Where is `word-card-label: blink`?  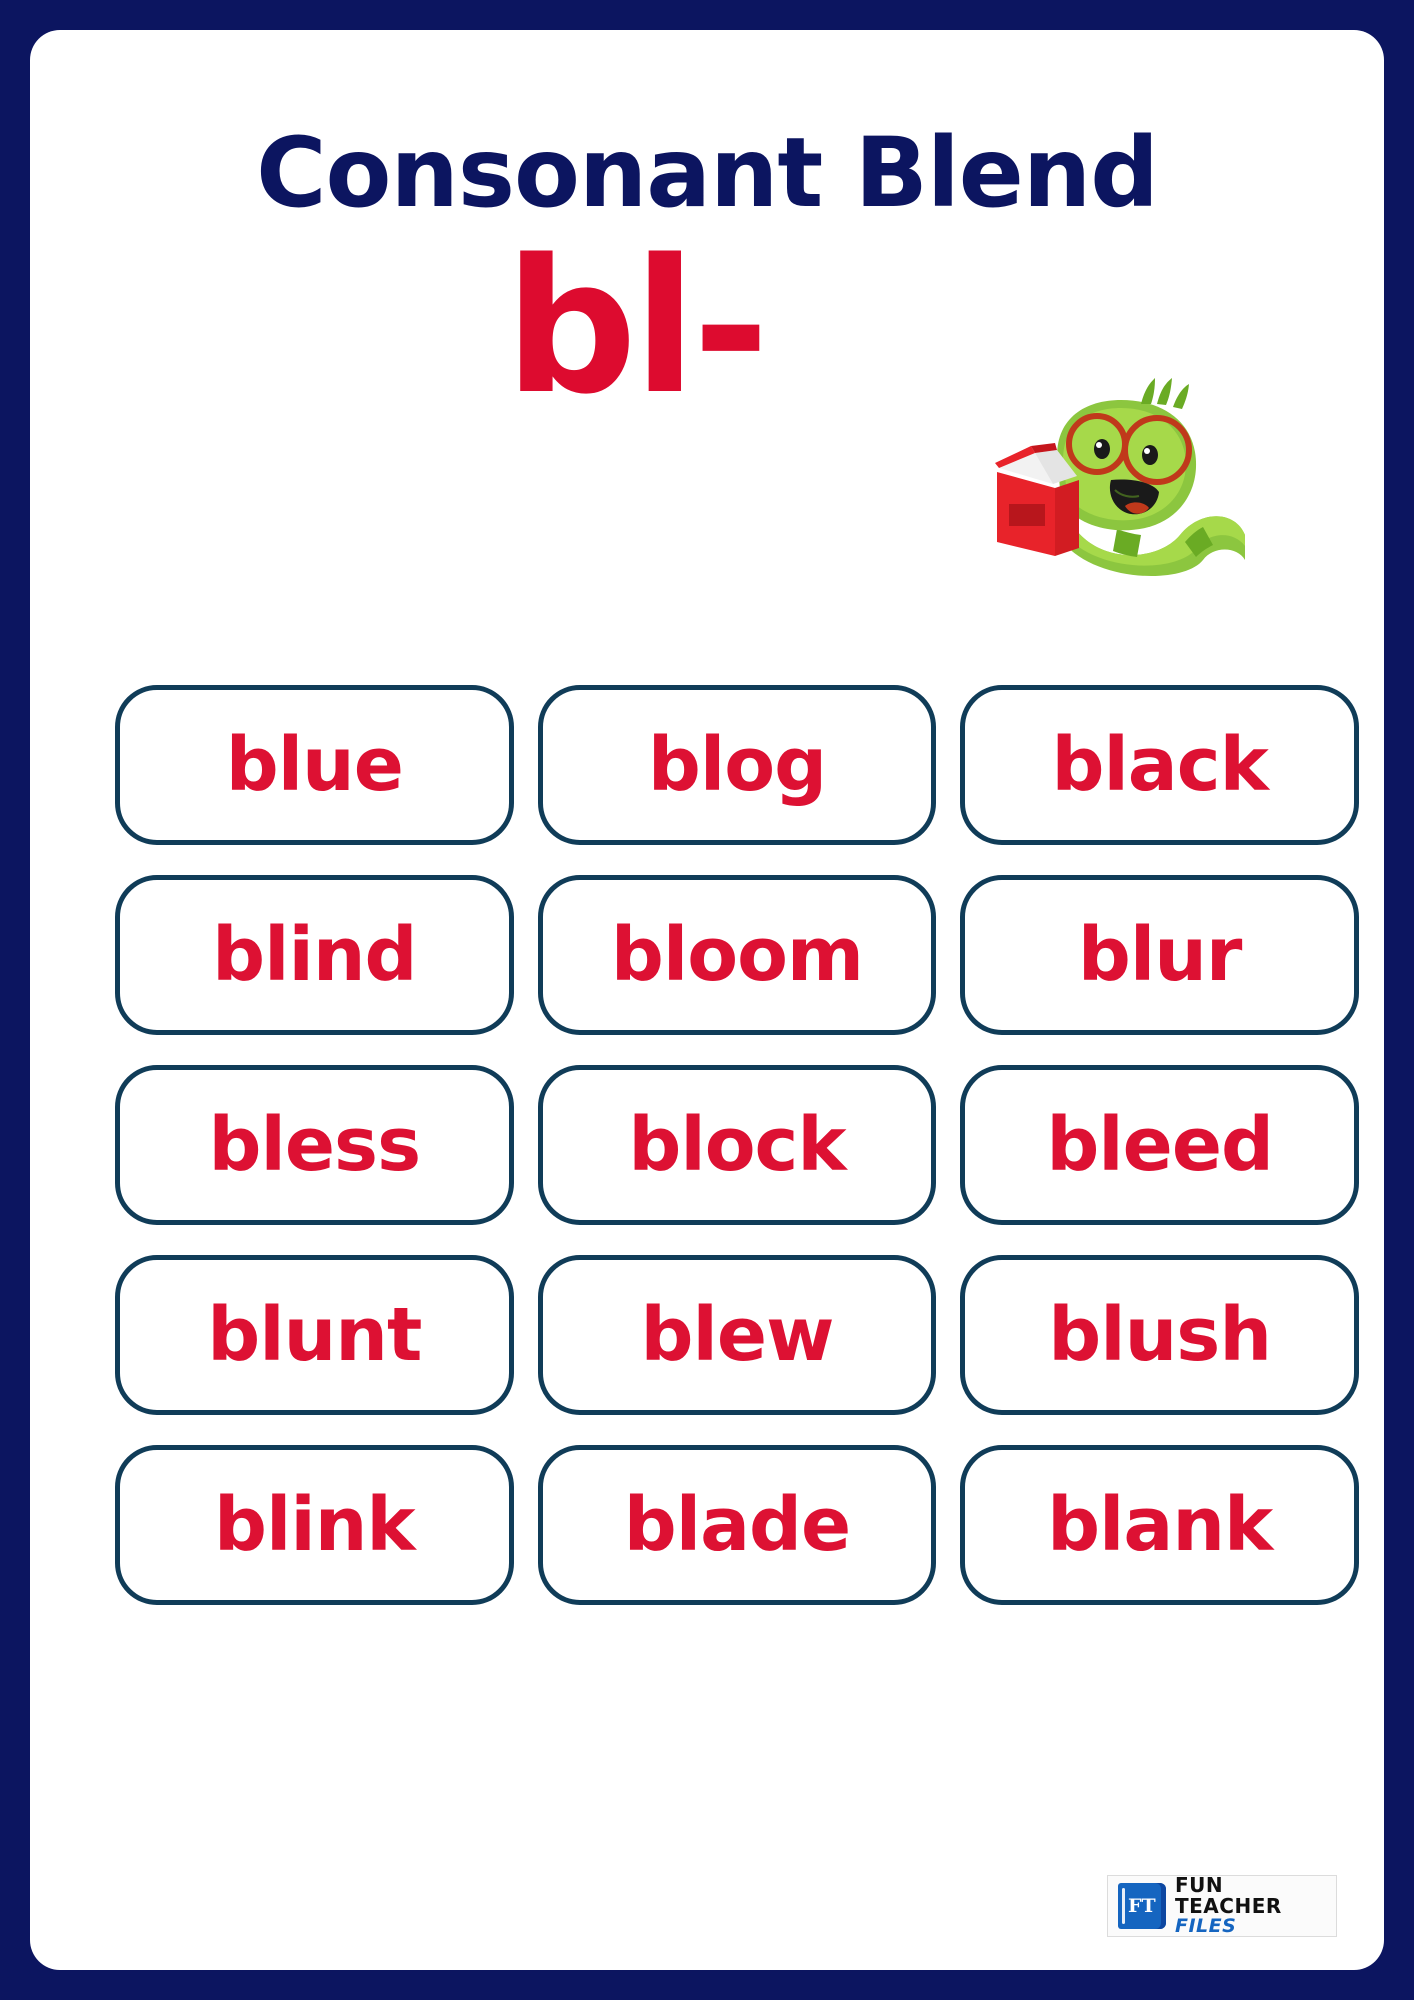
word-card-label: blink is located at coordinates (315, 1525).